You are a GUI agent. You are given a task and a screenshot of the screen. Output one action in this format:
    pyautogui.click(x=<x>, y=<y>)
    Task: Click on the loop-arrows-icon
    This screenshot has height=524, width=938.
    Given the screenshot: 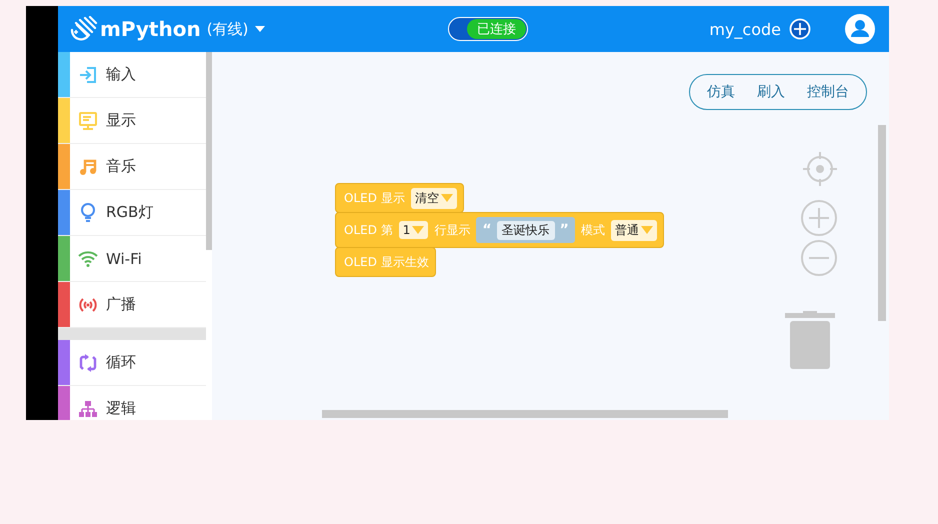 What is the action you would take?
    pyautogui.click(x=88, y=363)
    